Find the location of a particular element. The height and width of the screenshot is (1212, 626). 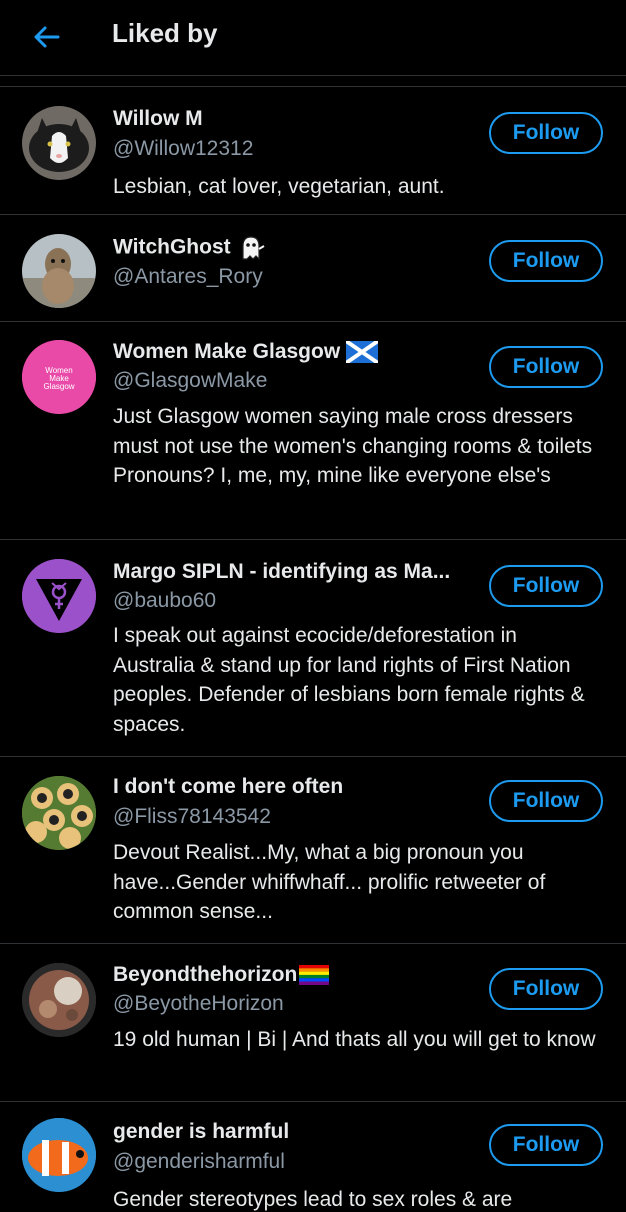

user-handle: @baubo60 is located at coordinates (165, 600).